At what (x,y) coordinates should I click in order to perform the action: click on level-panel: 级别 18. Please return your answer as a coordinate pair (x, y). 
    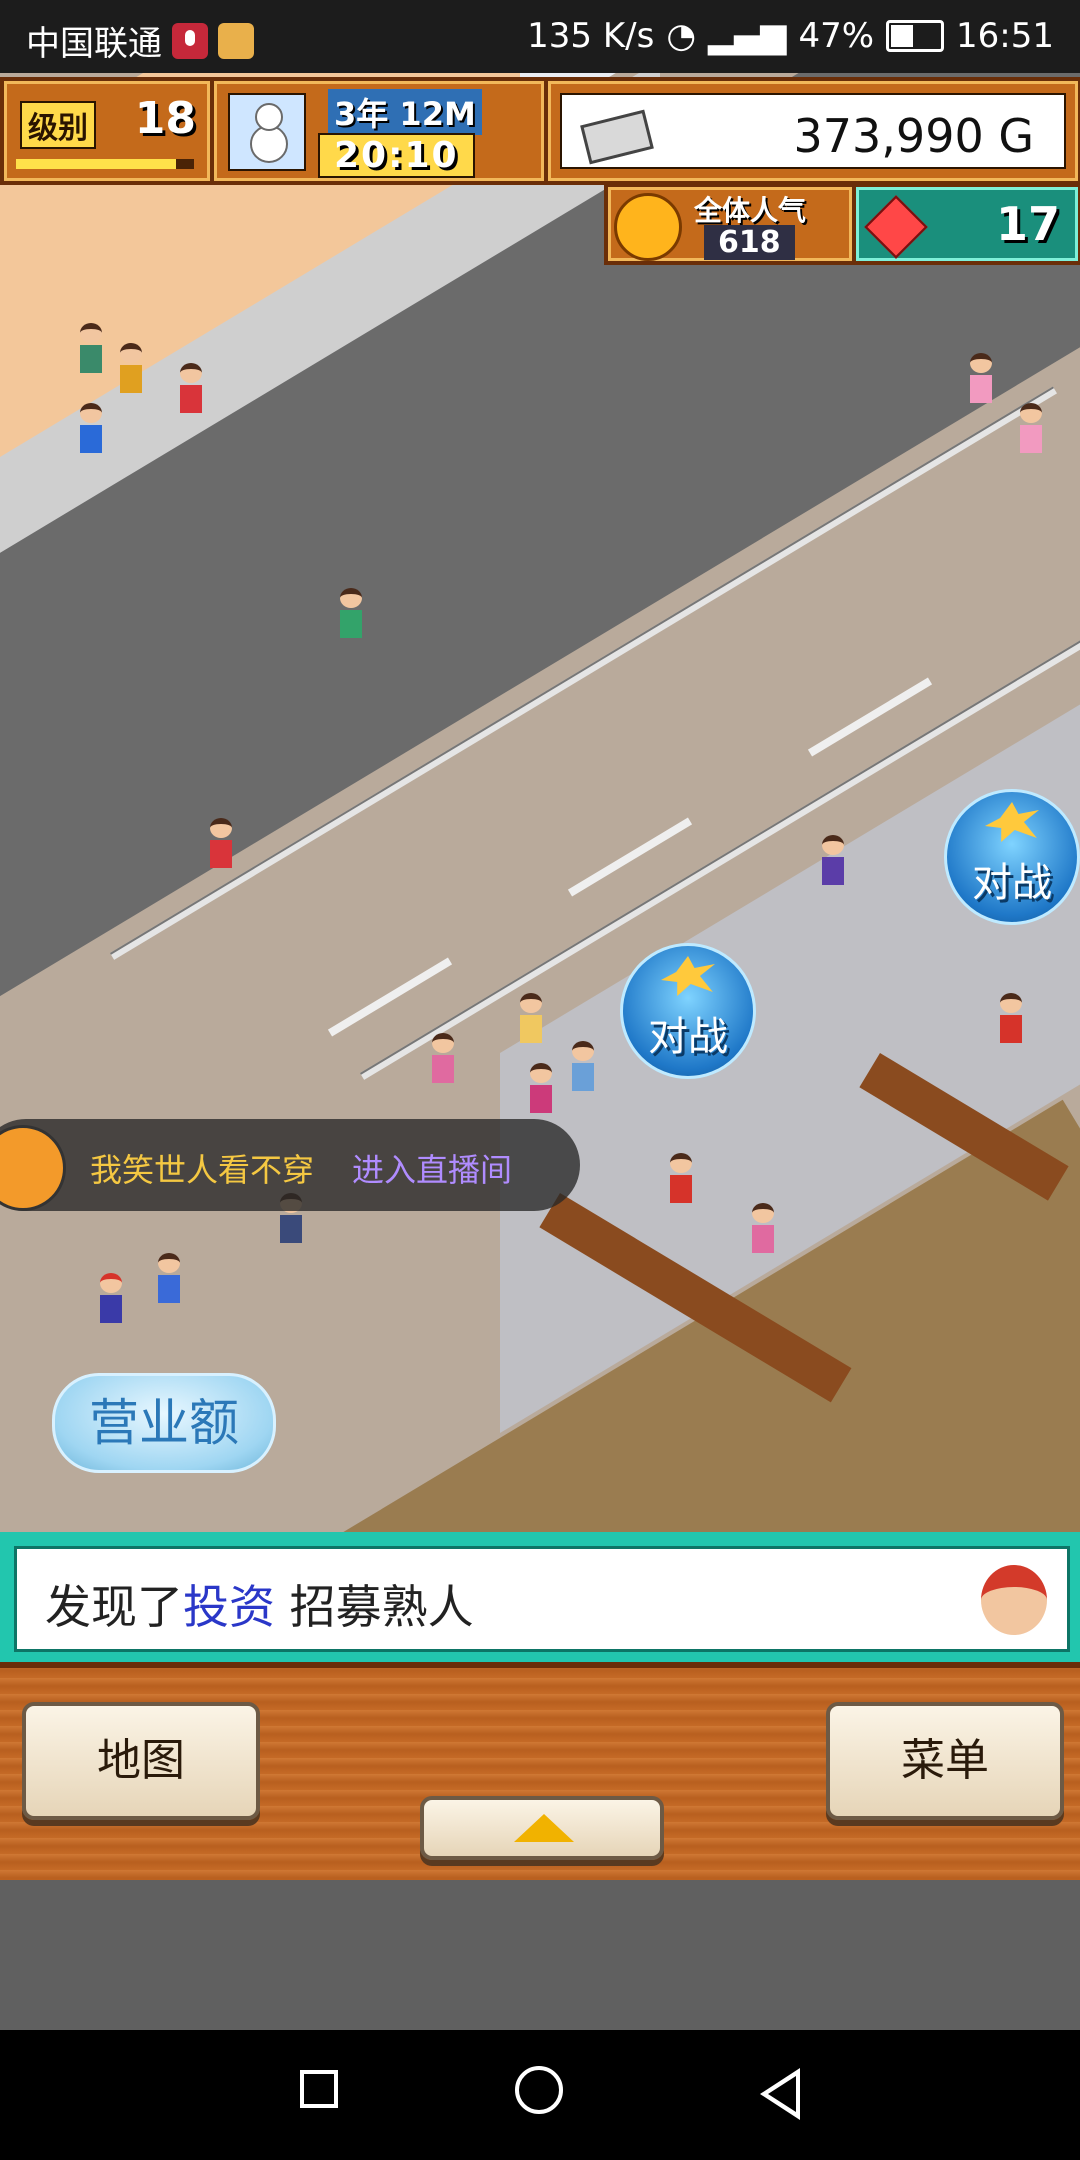
    Looking at the image, I should click on (107, 131).